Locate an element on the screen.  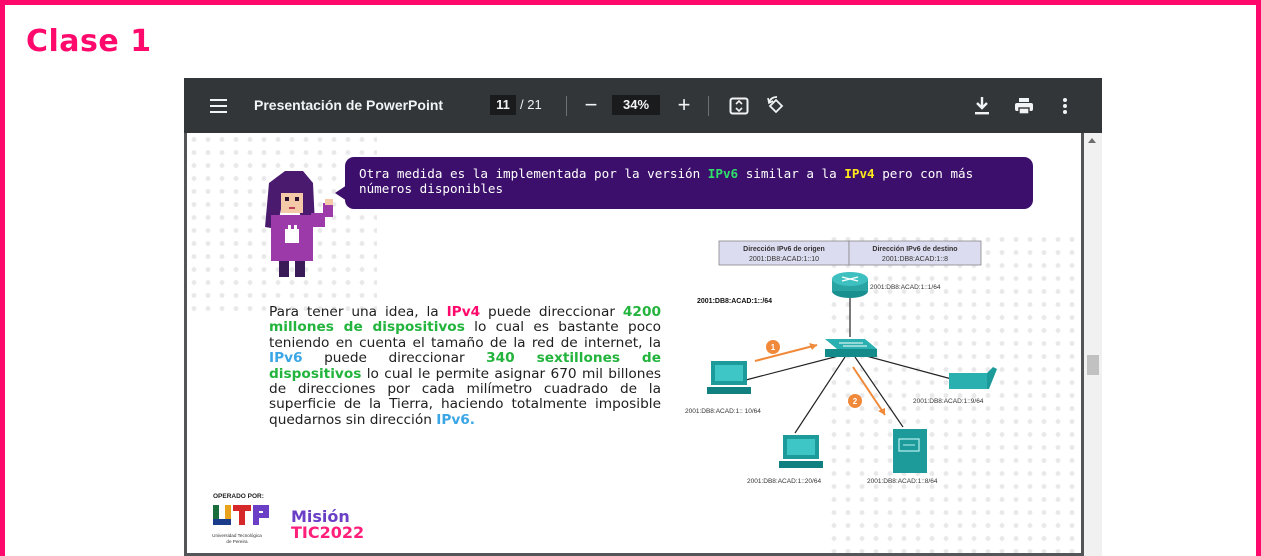
bubble-keyword-ipv4: IPv4 is located at coordinates (859, 173).